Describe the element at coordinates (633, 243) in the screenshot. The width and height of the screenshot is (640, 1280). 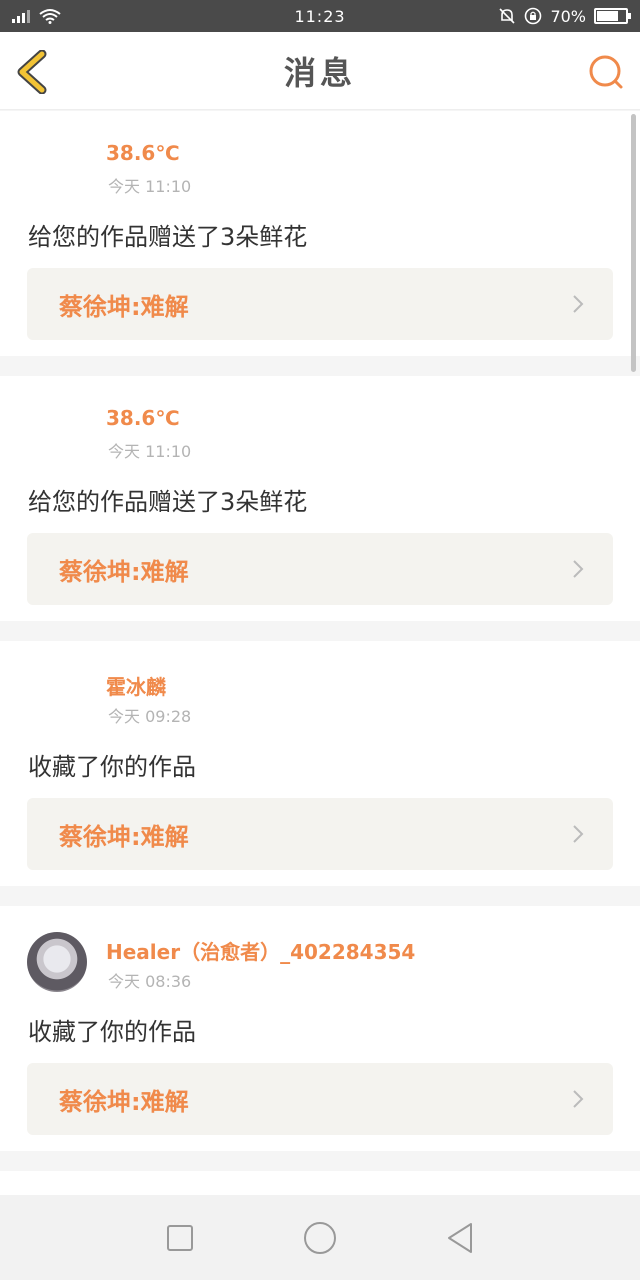
I see `scrollbar` at that location.